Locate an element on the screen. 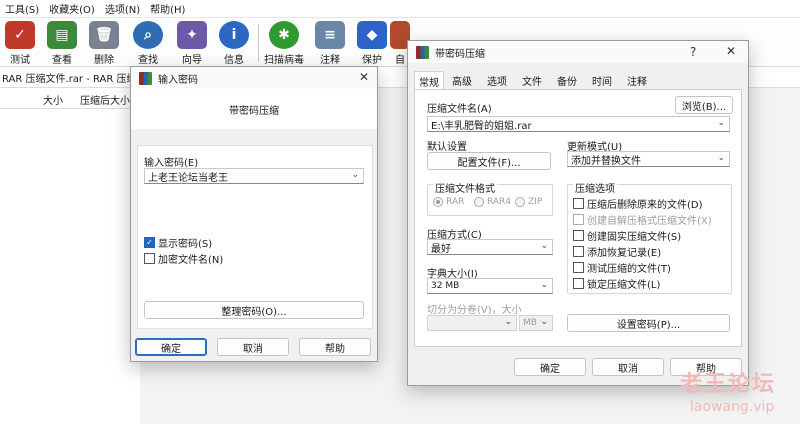 The height and width of the screenshot is (424, 800). dictionary-value: 32 MB is located at coordinates (445, 286).